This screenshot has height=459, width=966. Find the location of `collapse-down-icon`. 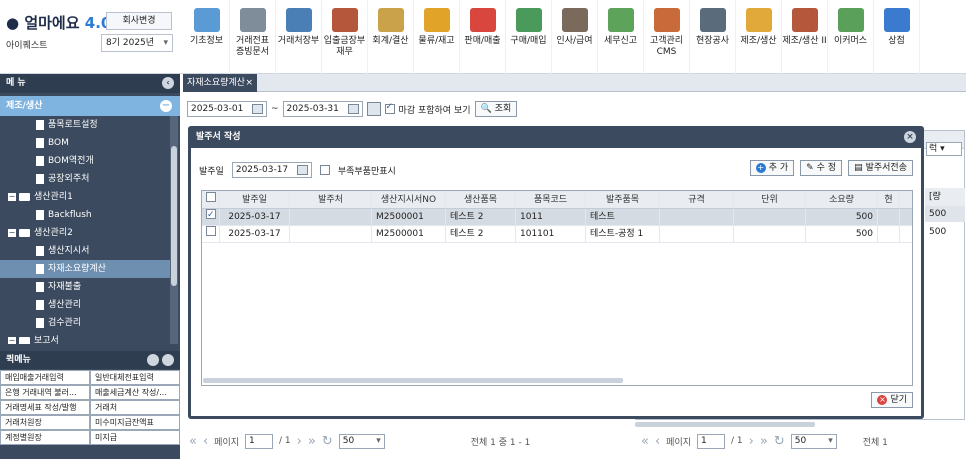

collapse-down-icon is located at coordinates (168, 360).